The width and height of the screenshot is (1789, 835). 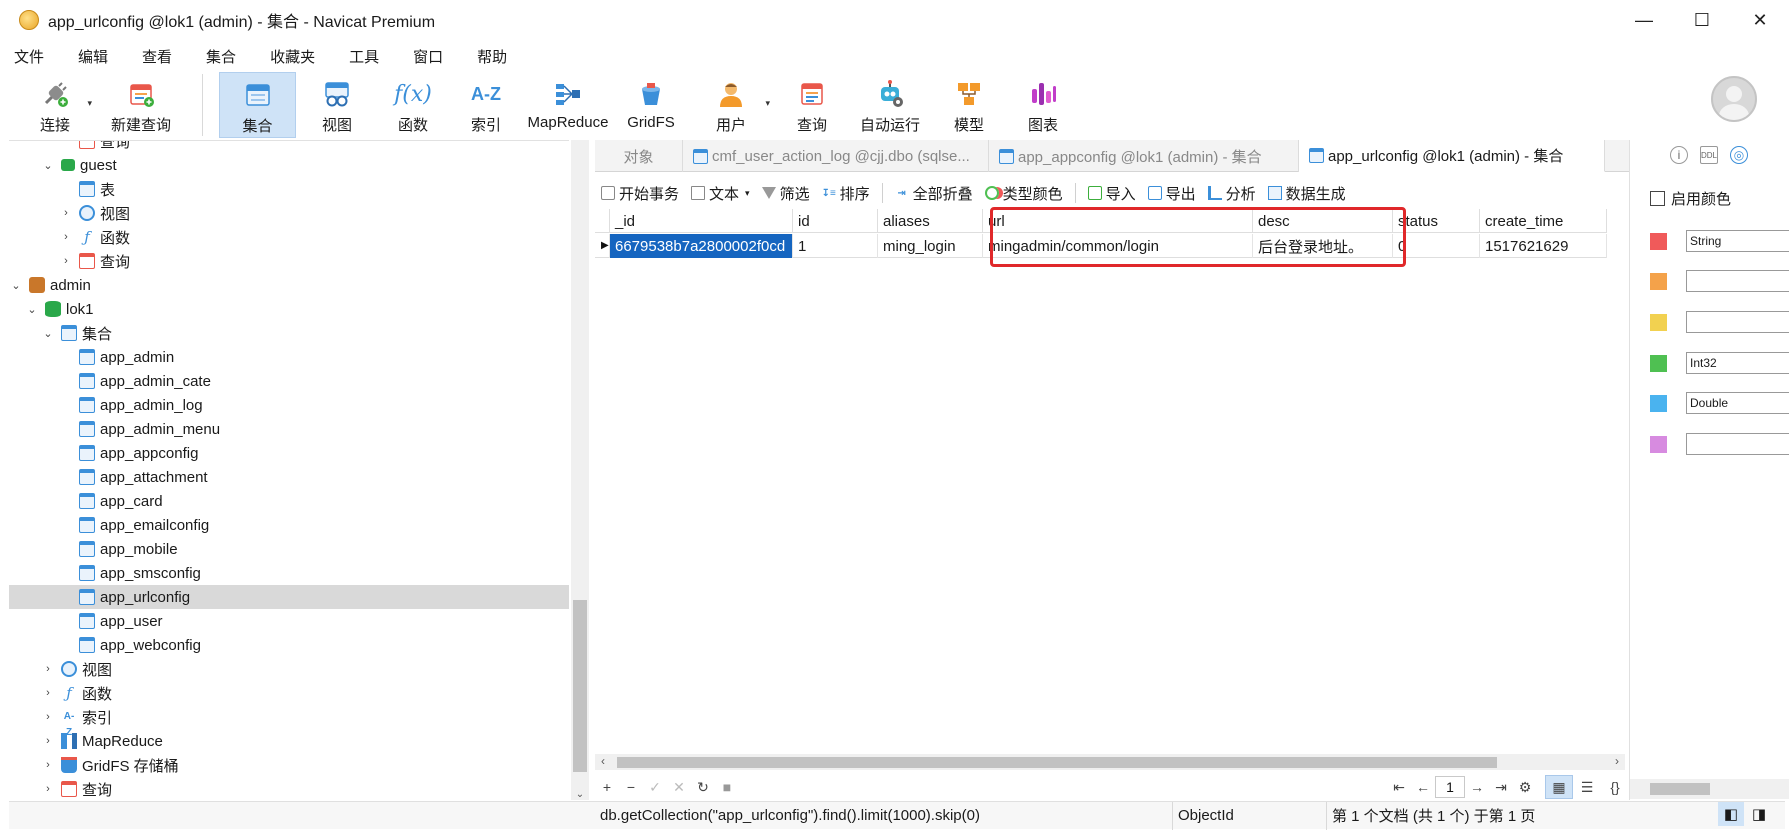 I want to click on stop-button: ■, so click(x=727, y=787).